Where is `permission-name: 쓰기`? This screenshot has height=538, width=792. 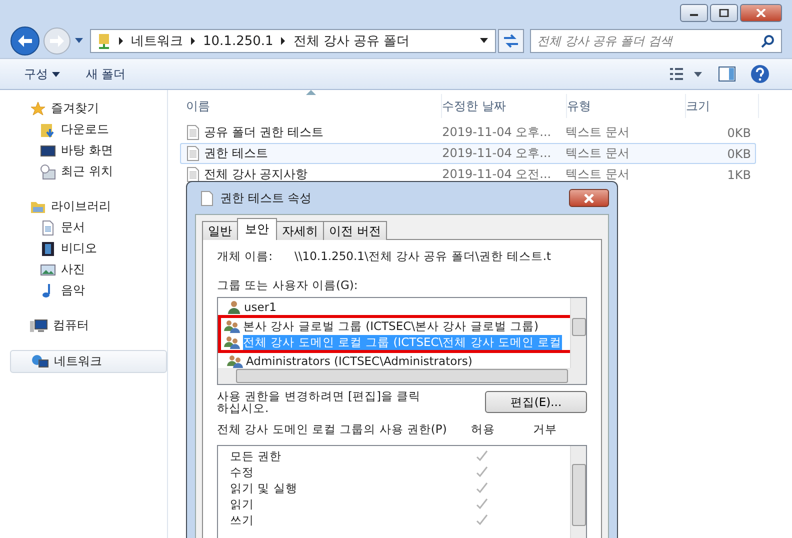
permission-name: 쓰기 is located at coordinates (242, 520).